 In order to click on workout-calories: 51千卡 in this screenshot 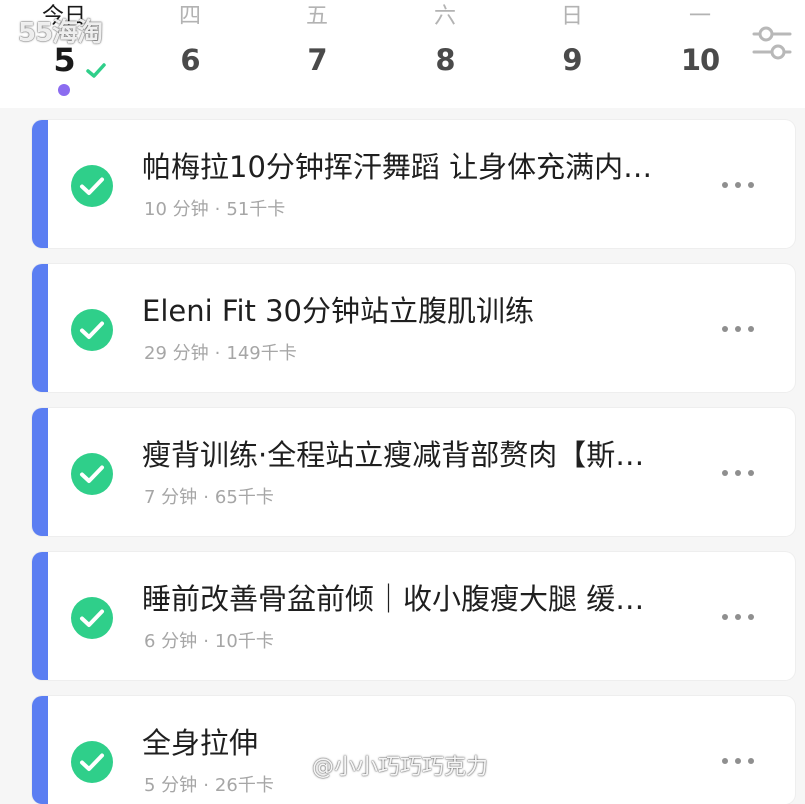, I will do `click(256, 209)`.